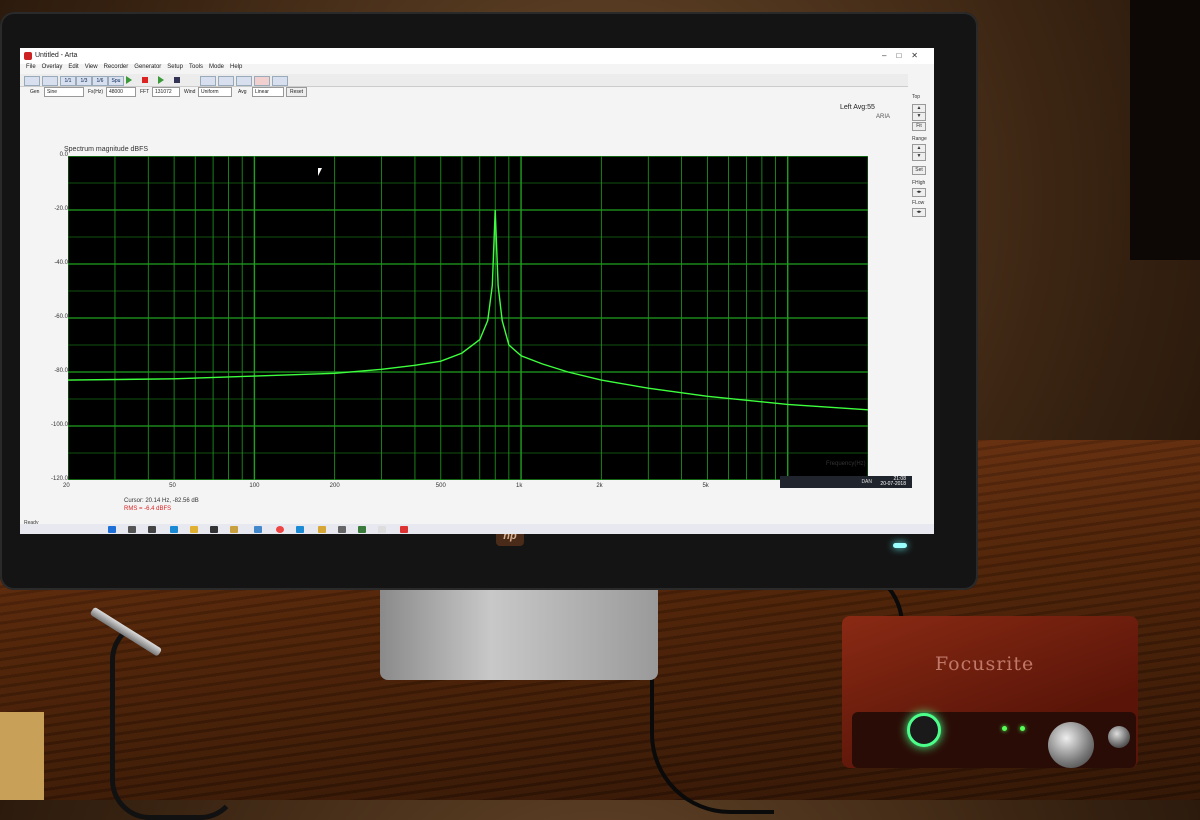  What do you see at coordinates (194, 529) in the screenshot?
I see `file-explorer-icon` at bounding box center [194, 529].